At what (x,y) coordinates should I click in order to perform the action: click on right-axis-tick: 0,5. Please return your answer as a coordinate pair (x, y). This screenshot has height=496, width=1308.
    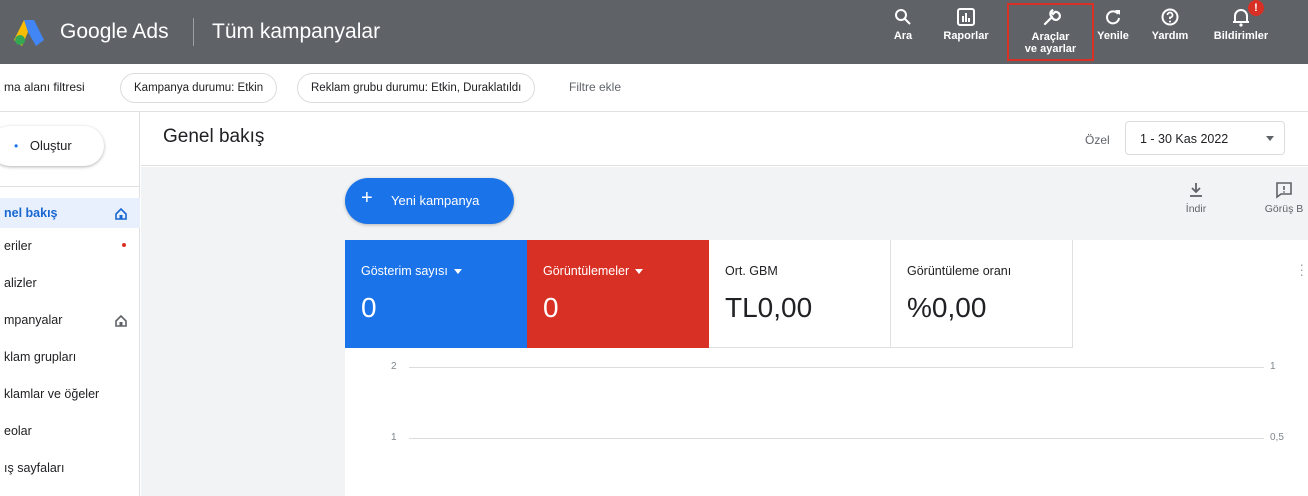
    Looking at the image, I should click on (1277, 437).